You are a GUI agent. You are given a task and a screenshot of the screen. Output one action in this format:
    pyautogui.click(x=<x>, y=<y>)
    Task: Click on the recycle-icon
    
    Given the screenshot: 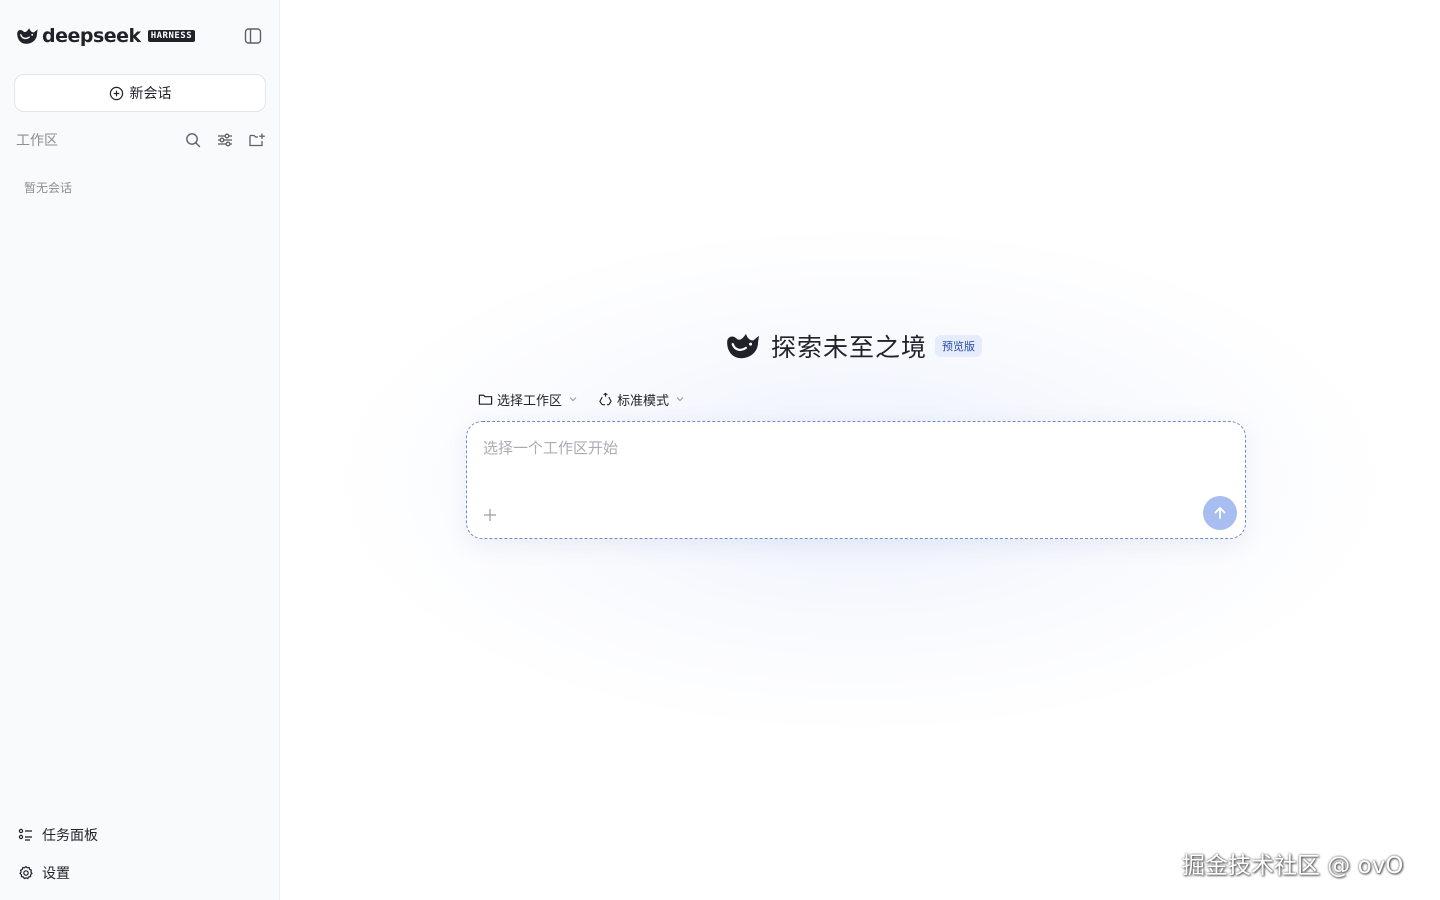 What is the action you would take?
    pyautogui.click(x=605, y=398)
    